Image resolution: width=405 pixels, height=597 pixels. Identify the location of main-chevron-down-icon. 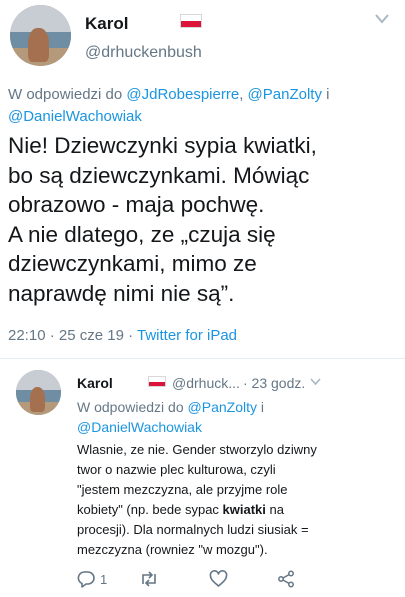
(382, 19).